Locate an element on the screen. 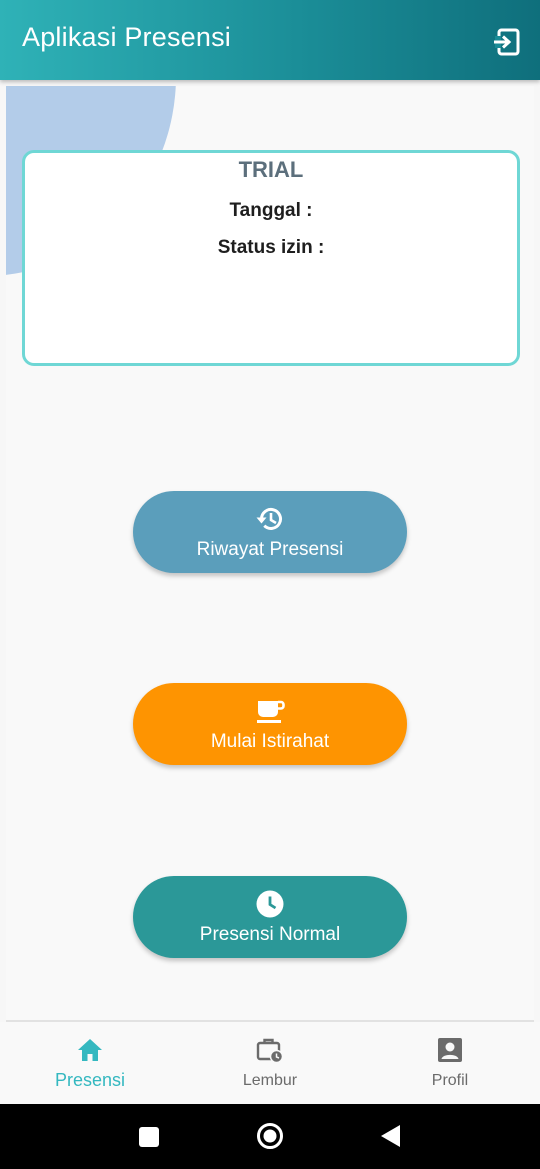 The image size is (540, 1169). system-navigation-bar is located at coordinates (270, 1136).